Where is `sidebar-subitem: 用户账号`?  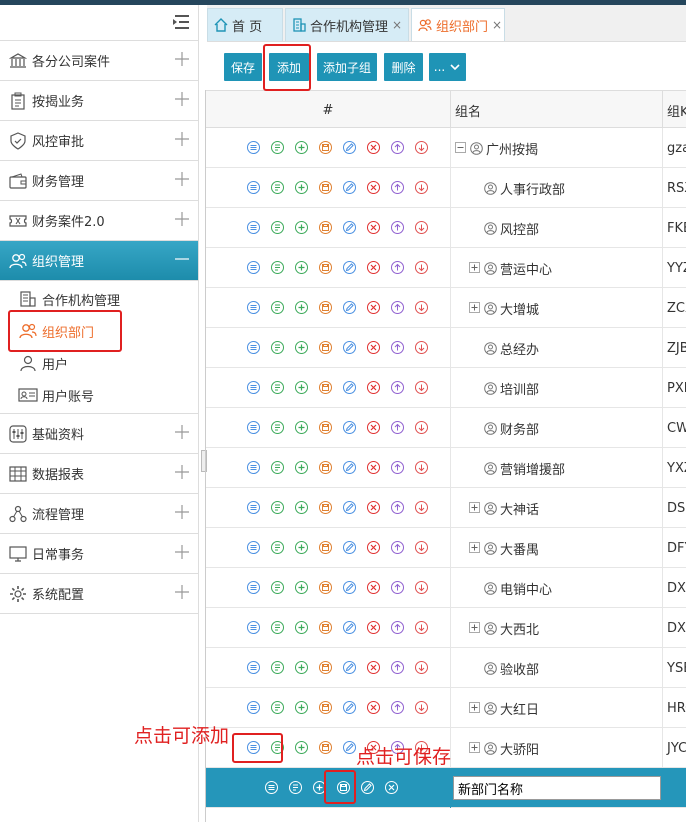 sidebar-subitem: 用户账号 is located at coordinates (99, 395).